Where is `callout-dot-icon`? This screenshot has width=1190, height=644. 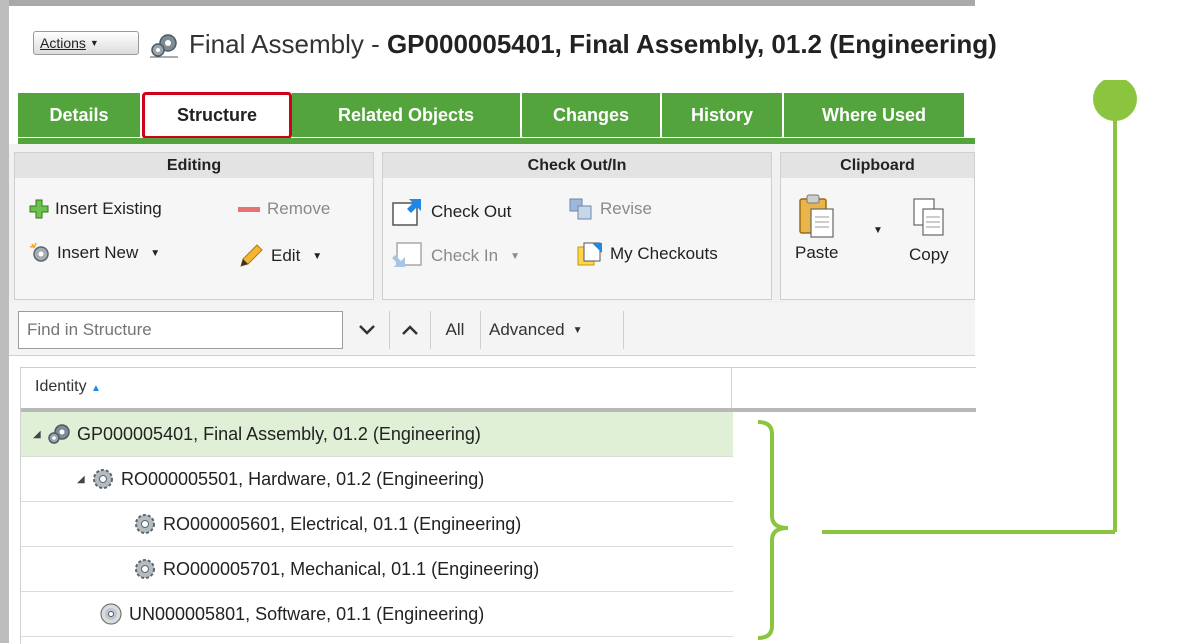 callout-dot-icon is located at coordinates (1115, 100).